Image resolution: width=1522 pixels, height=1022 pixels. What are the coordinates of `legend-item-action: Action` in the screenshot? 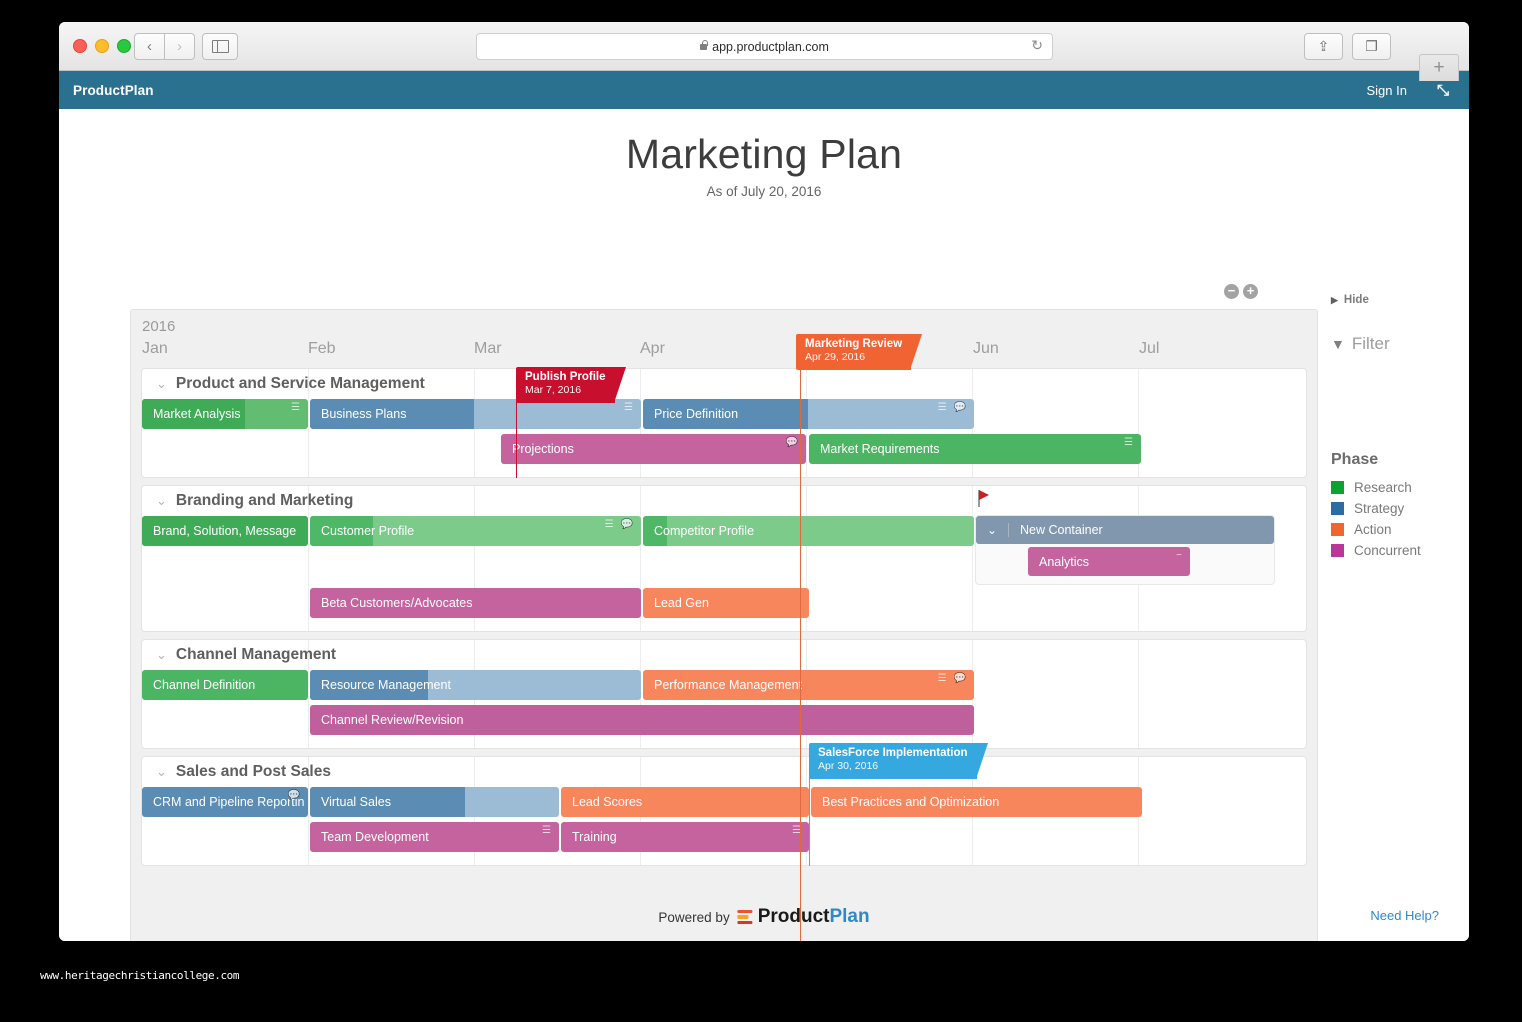 It's located at (1400, 529).